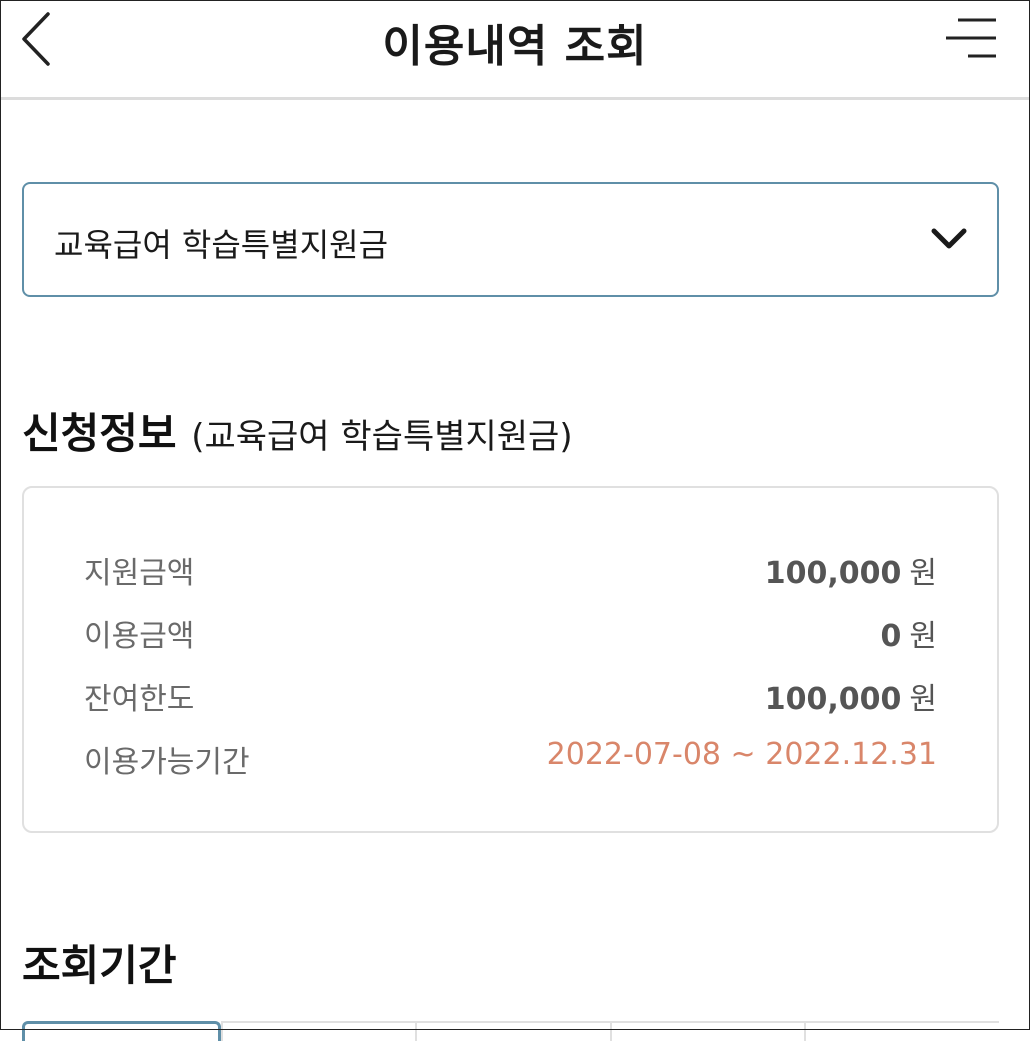 The width and height of the screenshot is (1030, 1041). What do you see at coordinates (382, 437) in the screenshot?
I see `application-info-subtitle: (교육급여 학습특별지원금)` at bounding box center [382, 437].